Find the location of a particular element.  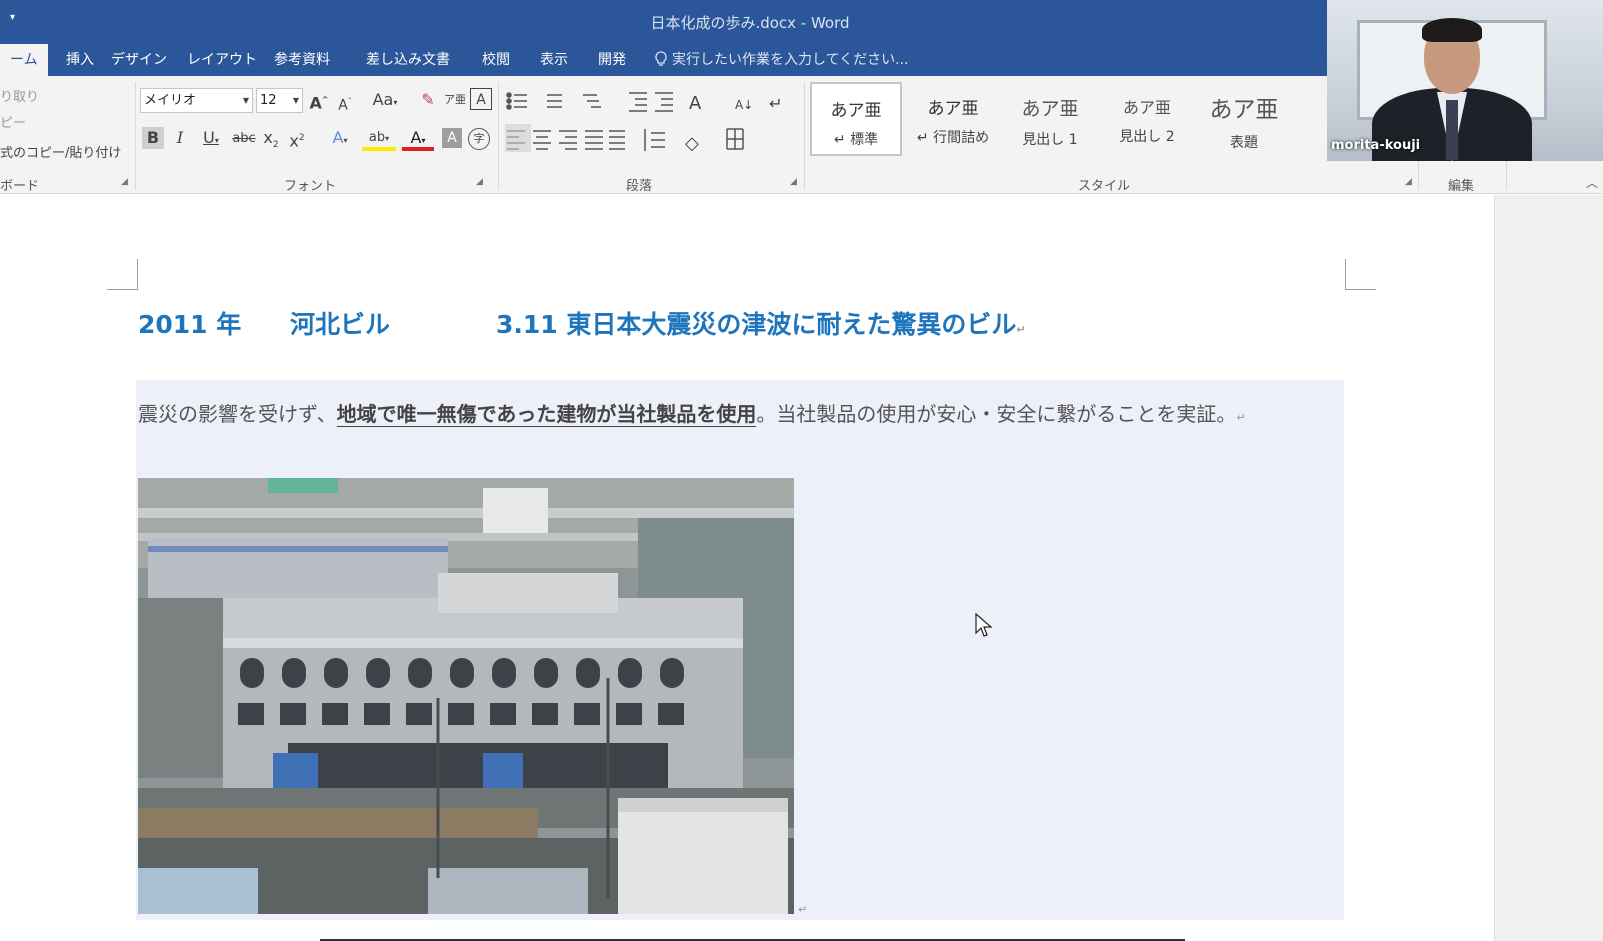

participant-tie is located at coordinates (1452, 130).